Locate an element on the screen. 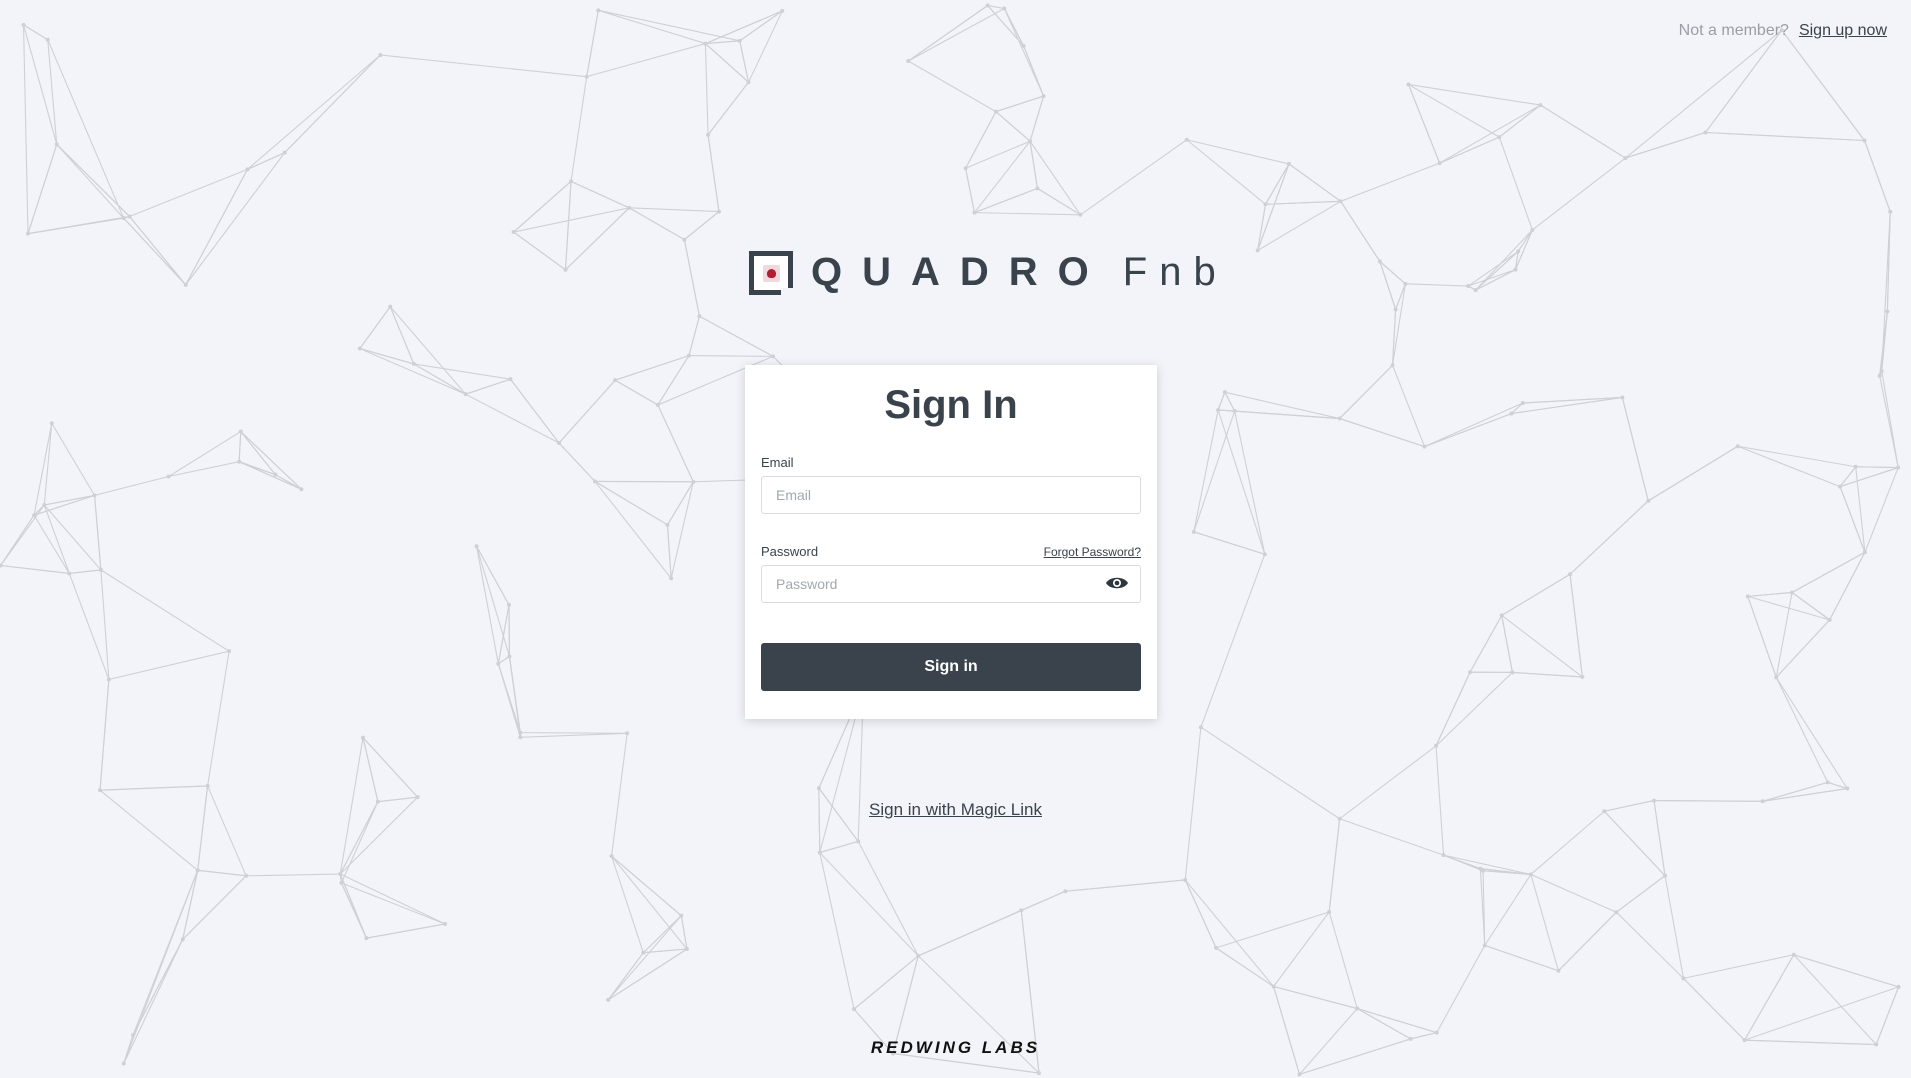  brand-suffix: Fnb is located at coordinates (1175, 272).